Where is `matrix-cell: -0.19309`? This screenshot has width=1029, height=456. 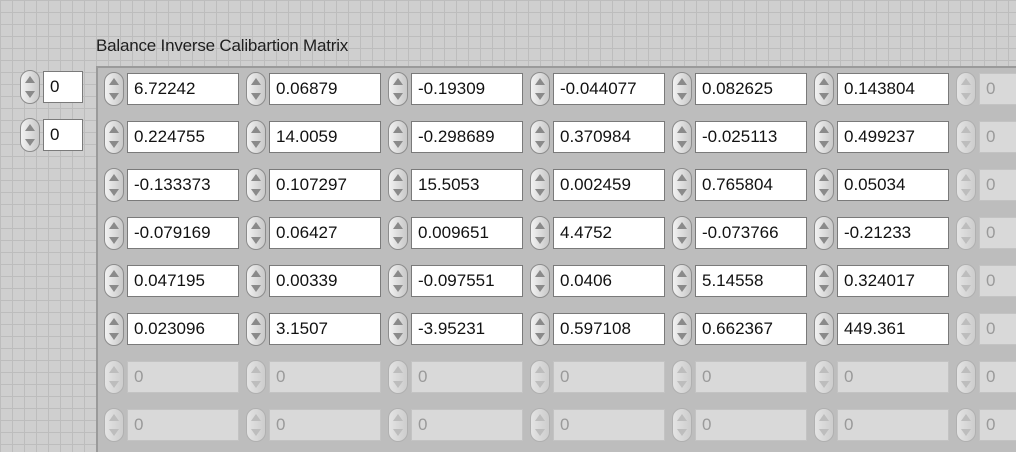
matrix-cell: -0.19309 is located at coordinates (457, 89).